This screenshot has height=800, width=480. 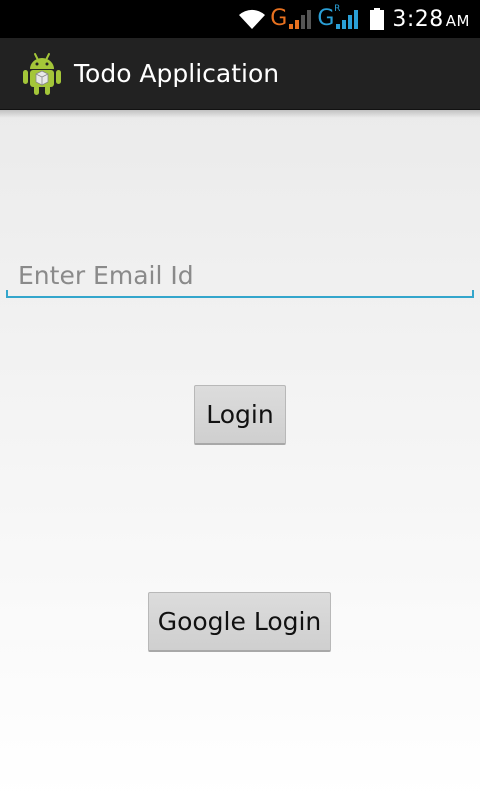 I want to click on email-field-container, so click(x=240, y=274).